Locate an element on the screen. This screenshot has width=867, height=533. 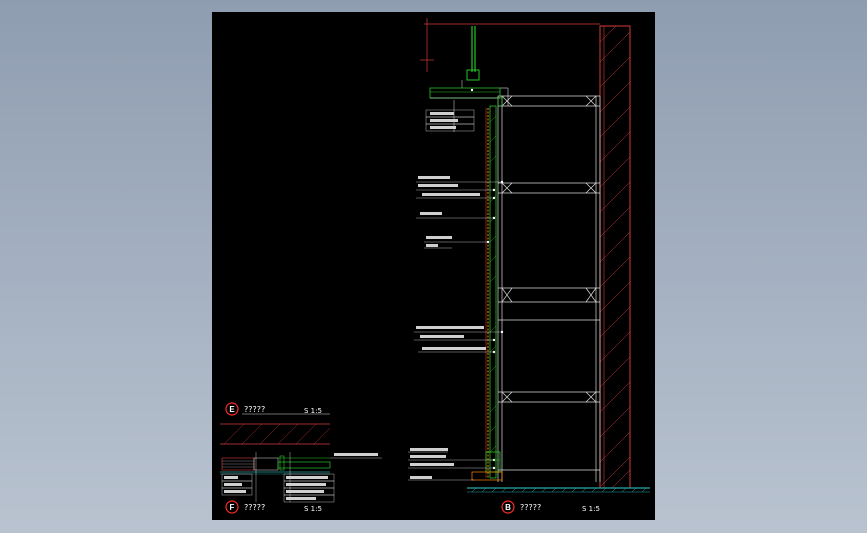
ceiling-panel is located at coordinates (465, 93).